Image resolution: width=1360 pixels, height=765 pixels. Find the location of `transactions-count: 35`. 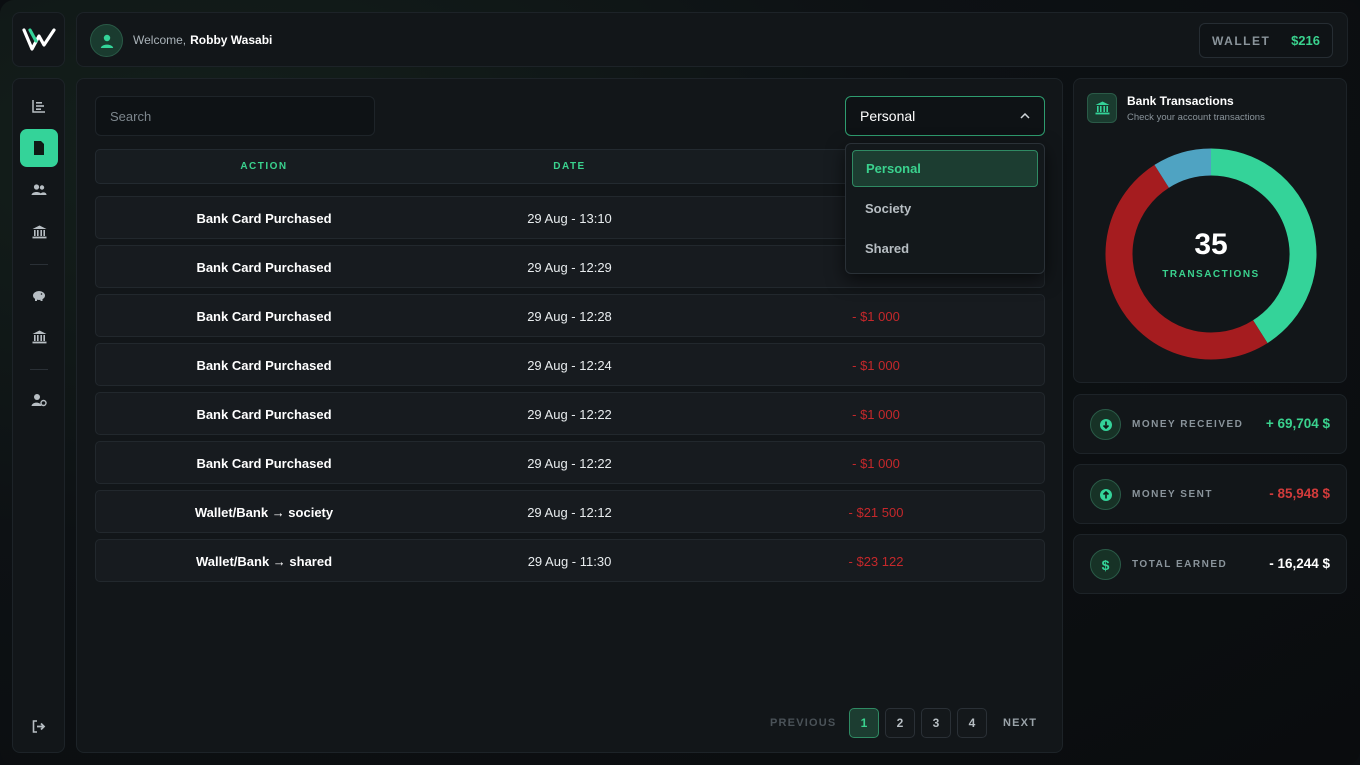

transactions-count: 35 is located at coordinates (1211, 244).